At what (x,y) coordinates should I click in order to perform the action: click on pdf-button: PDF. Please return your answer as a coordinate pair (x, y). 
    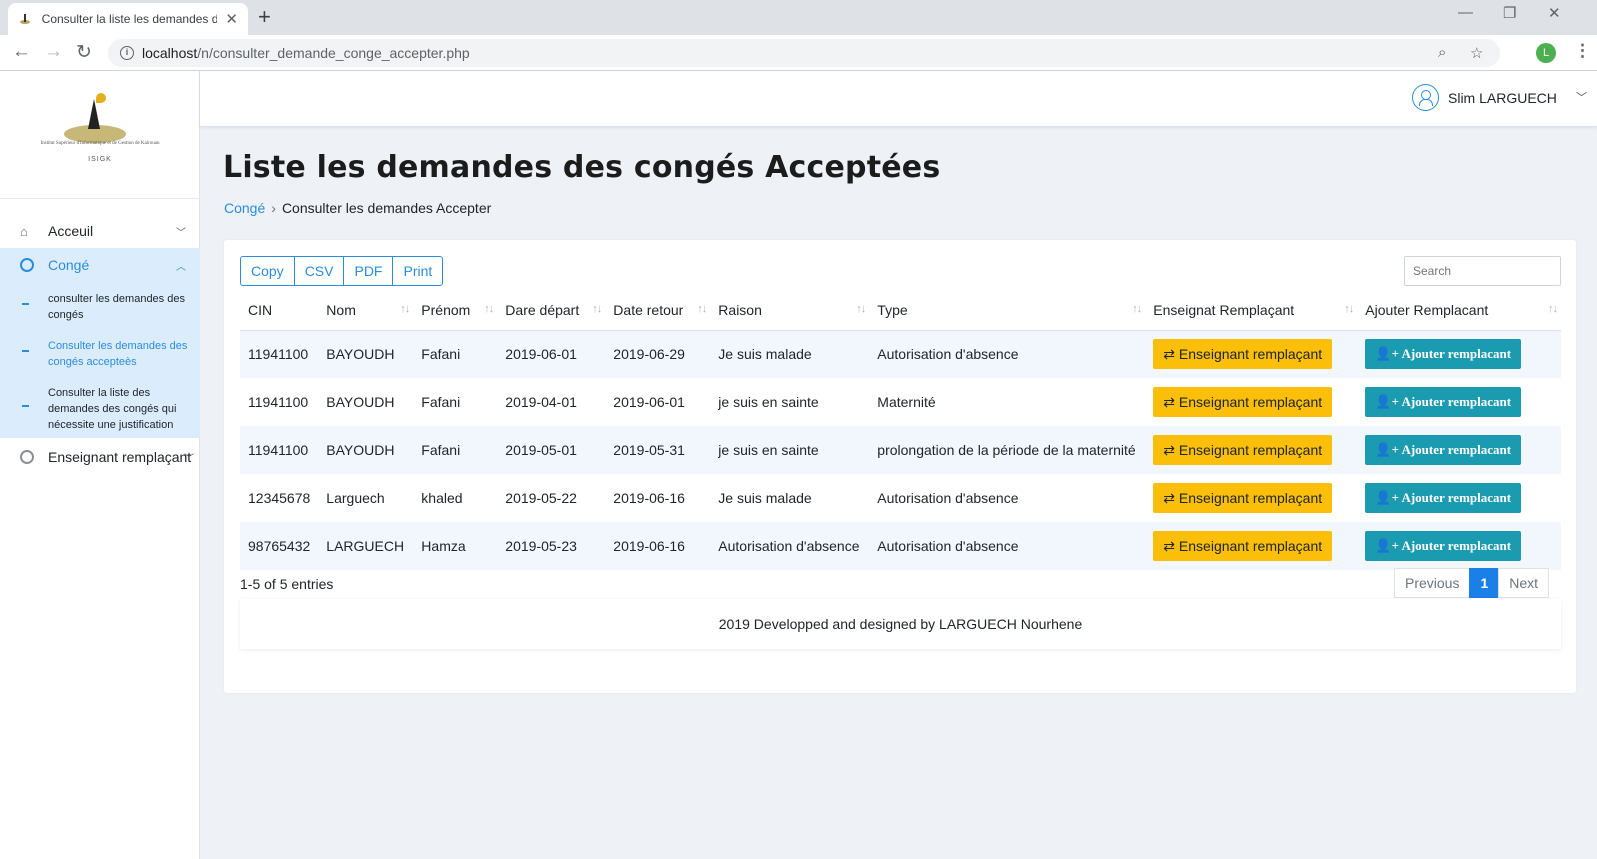
    Looking at the image, I should click on (368, 271).